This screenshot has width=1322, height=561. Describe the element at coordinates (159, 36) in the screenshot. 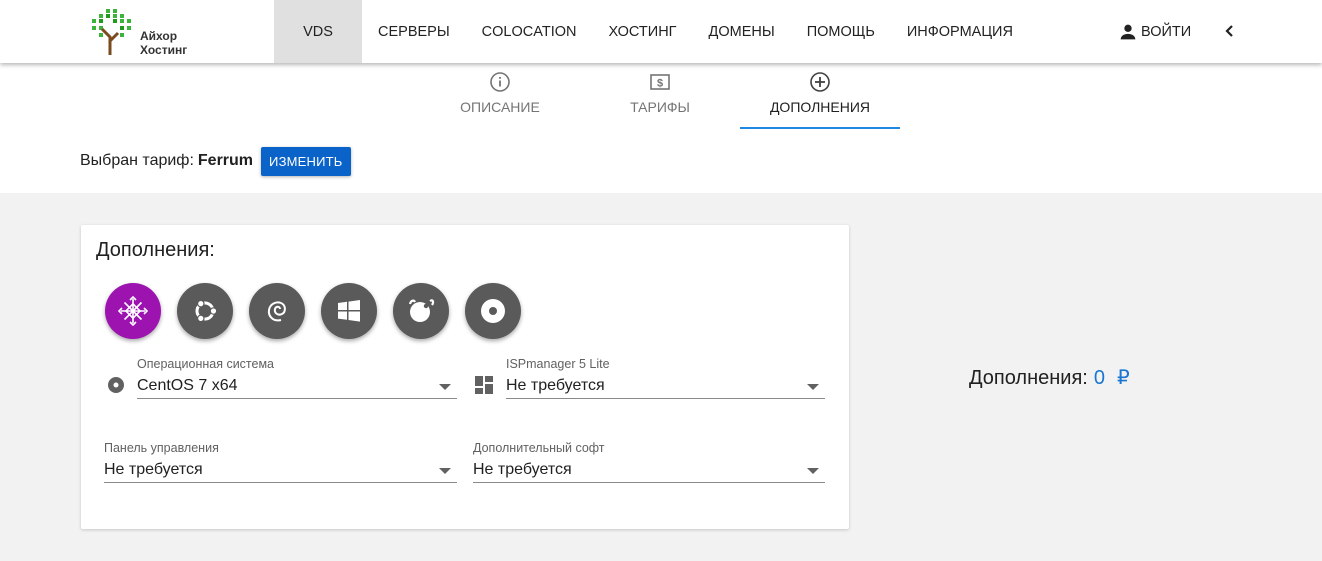

I see `logo-line-1: Айхор` at that location.